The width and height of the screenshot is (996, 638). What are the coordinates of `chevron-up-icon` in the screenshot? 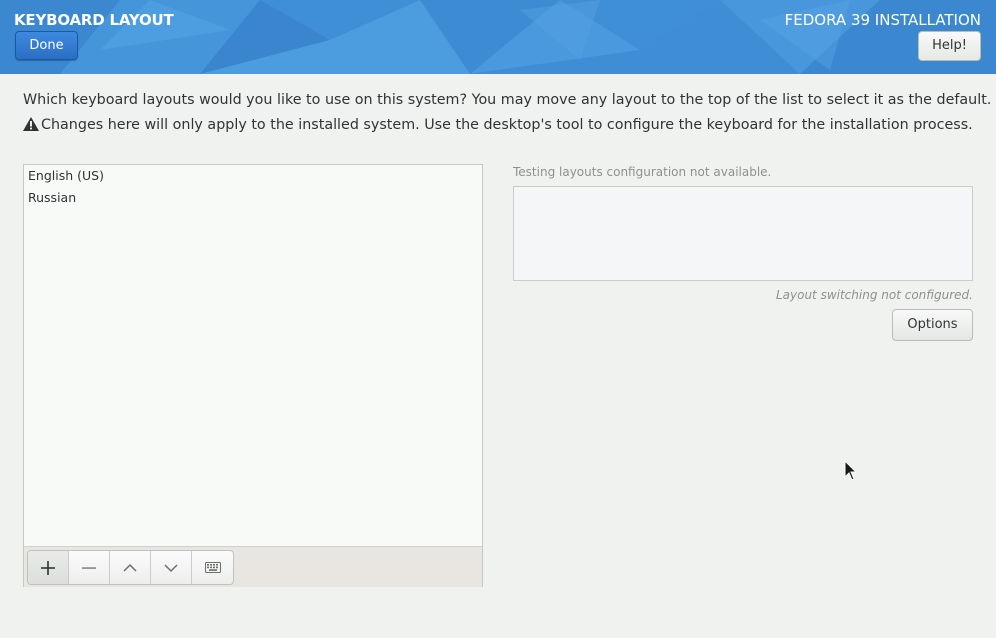 It's located at (130, 567).